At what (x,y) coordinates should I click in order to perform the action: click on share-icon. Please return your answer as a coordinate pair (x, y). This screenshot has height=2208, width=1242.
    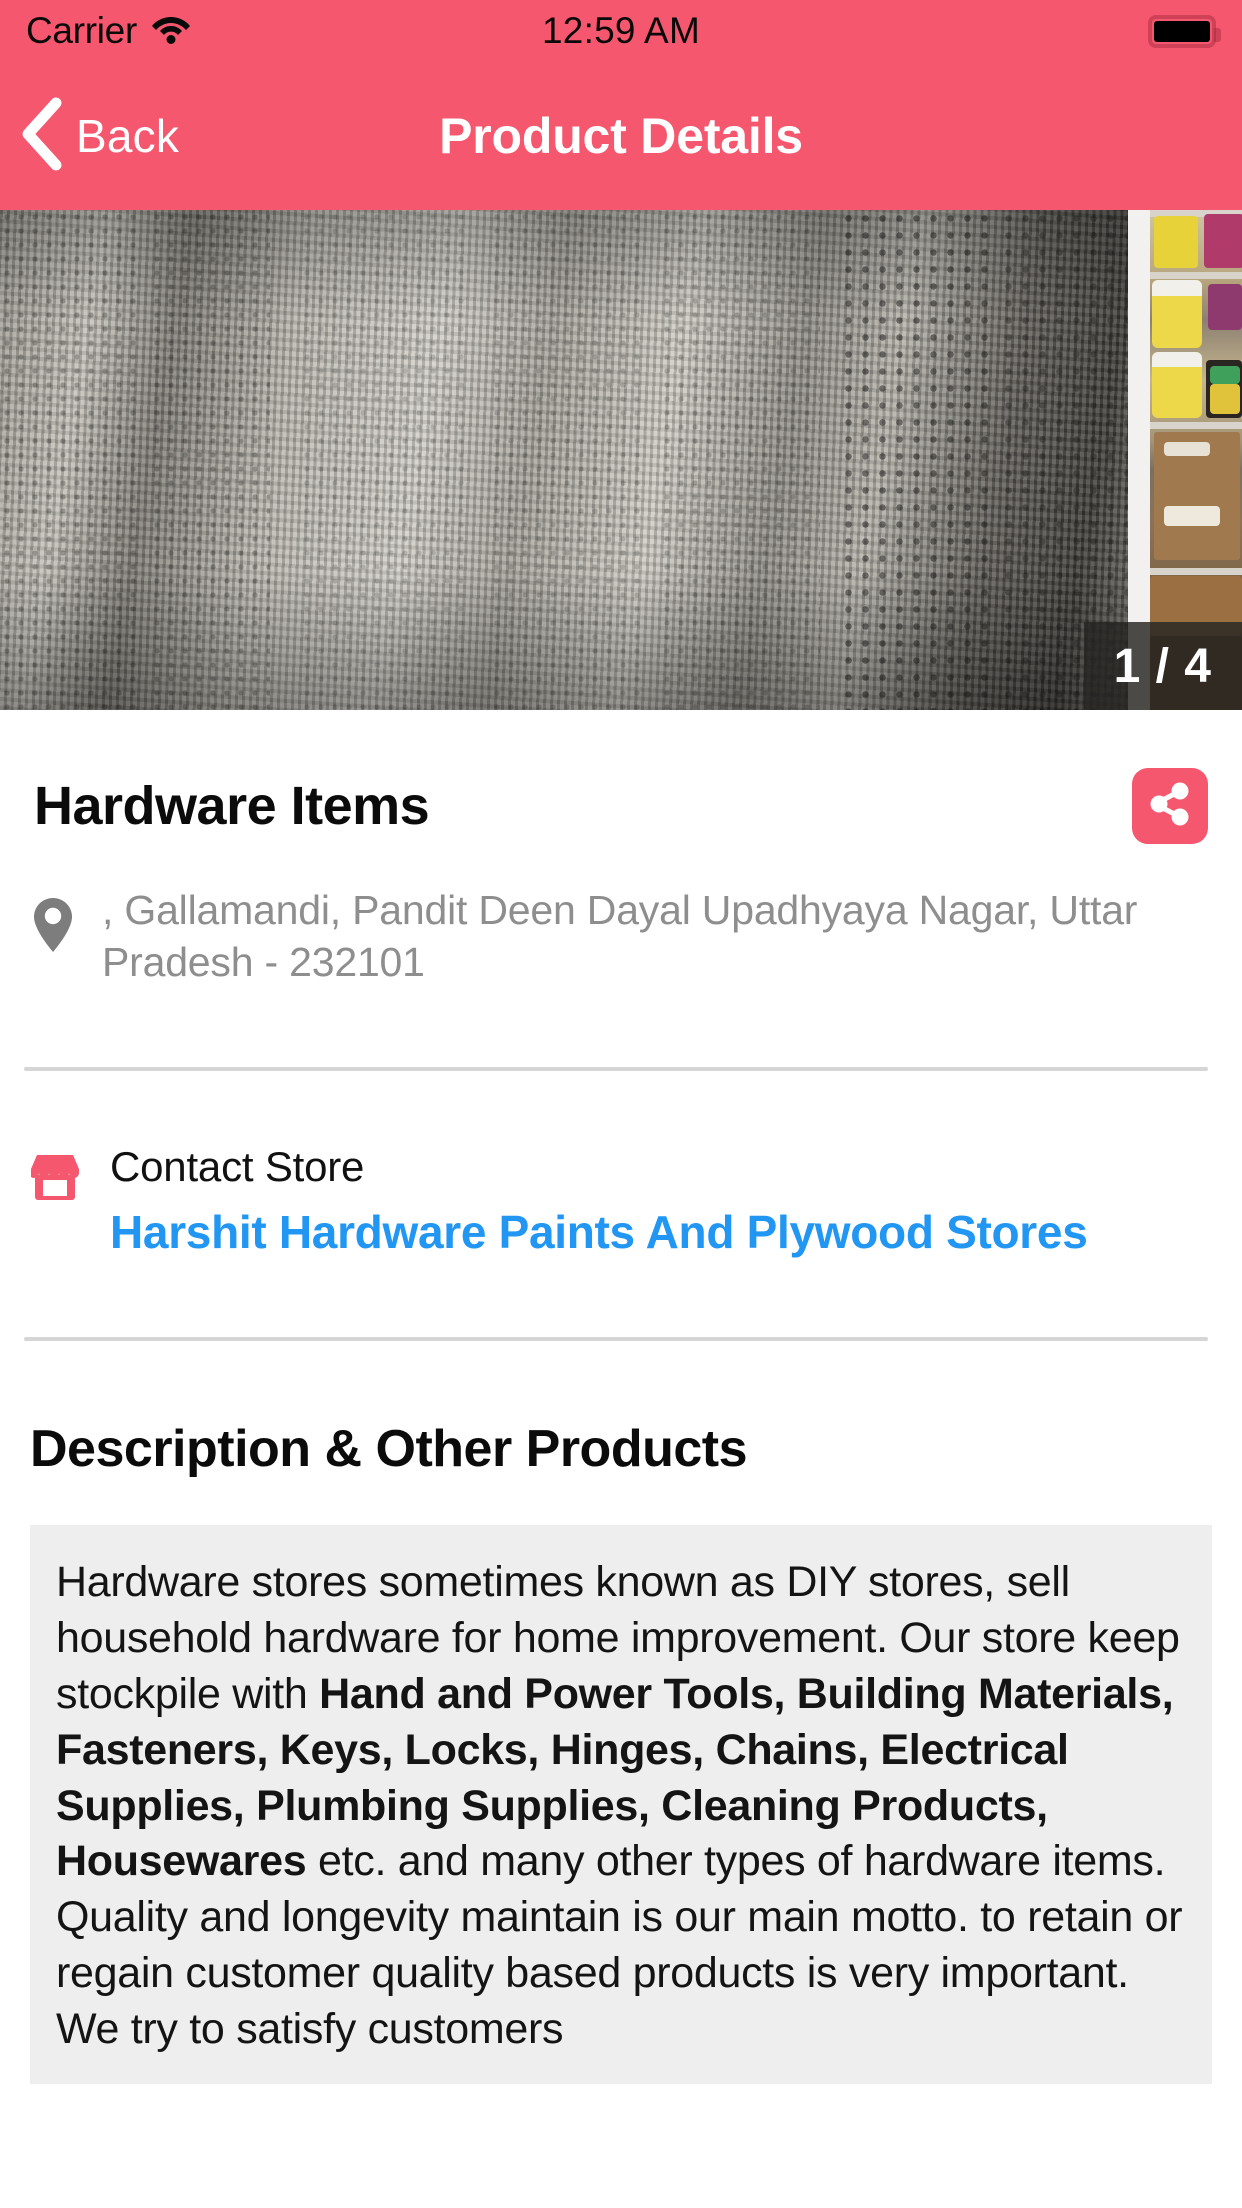
    Looking at the image, I should click on (1170, 806).